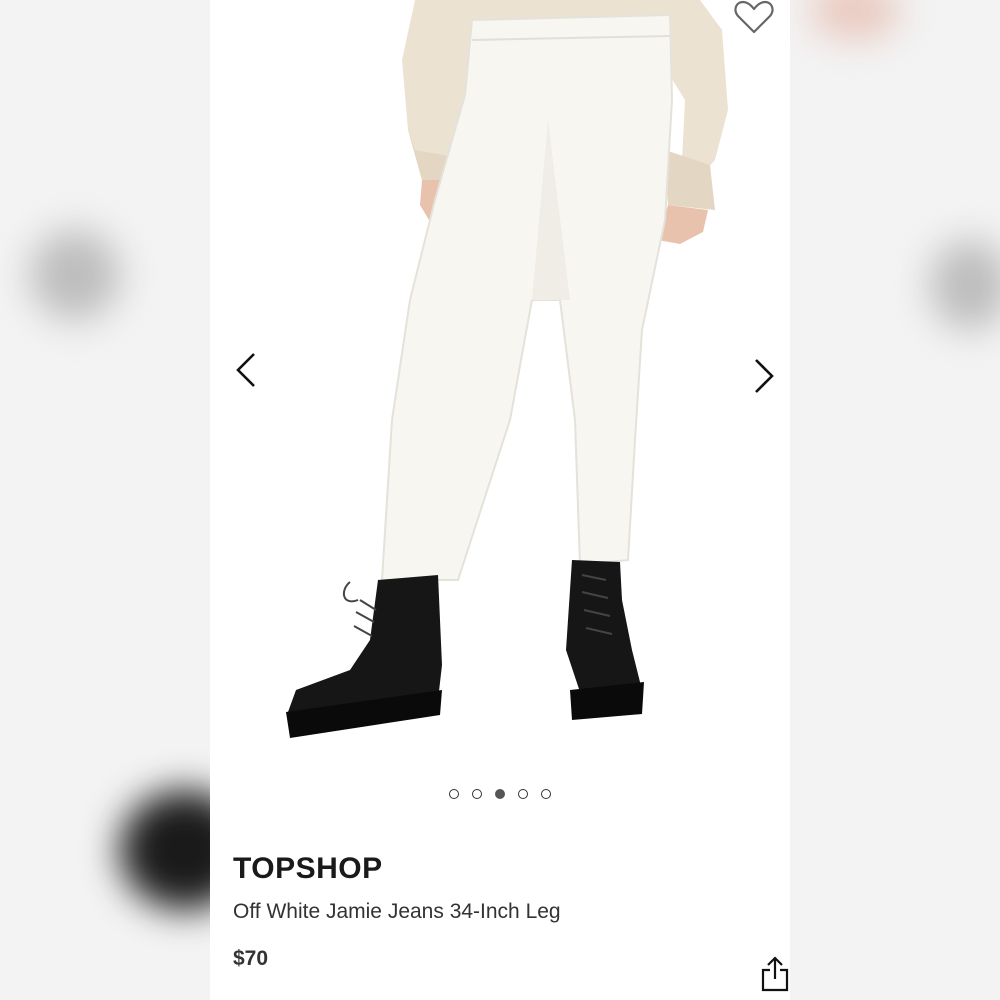  I want to click on heart-outline-icon, so click(754, 17).